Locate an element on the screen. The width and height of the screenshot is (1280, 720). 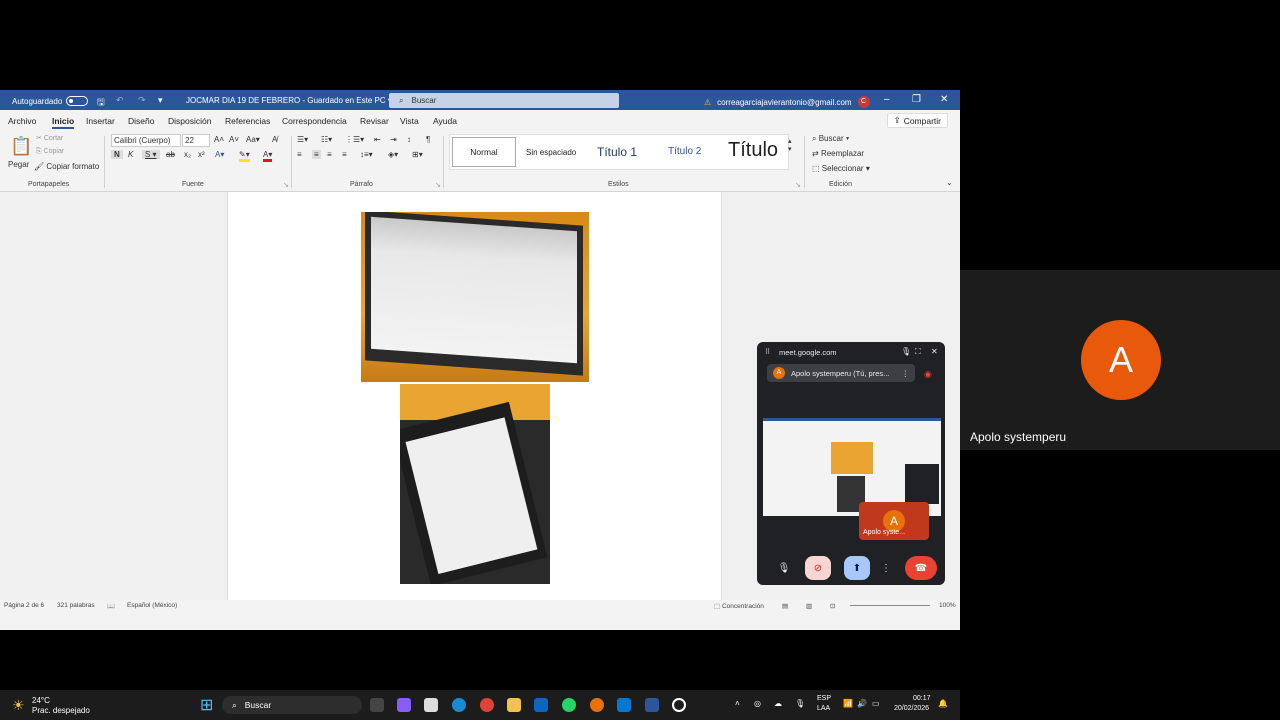
weather-temp: 24°C is located at coordinates (41, 700).